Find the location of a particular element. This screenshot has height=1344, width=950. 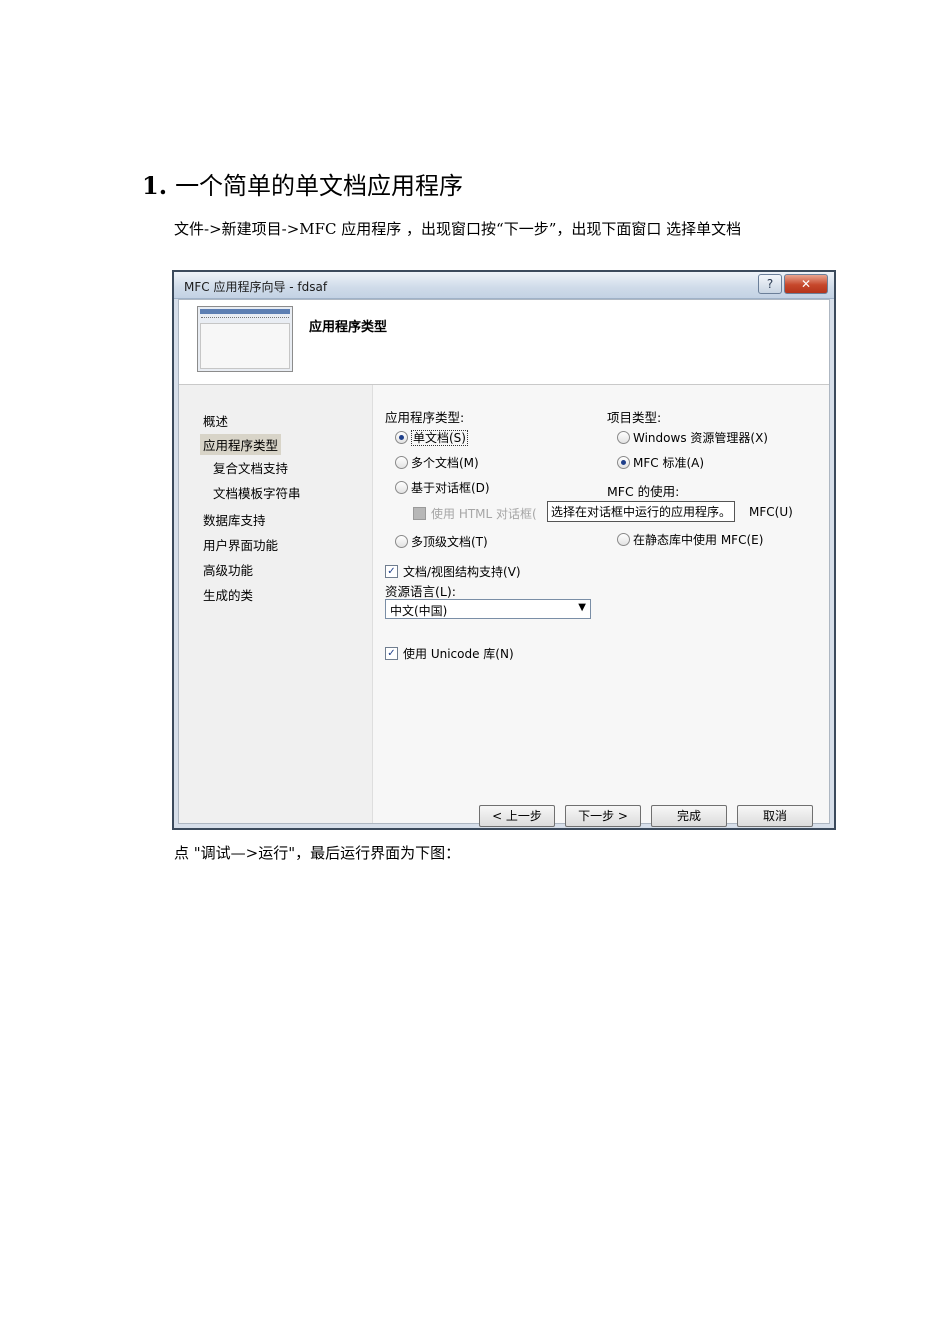

run-instruction-paragraph: 点 "调试—>运行"，最后运行界面为下图： is located at coordinates (317, 853).